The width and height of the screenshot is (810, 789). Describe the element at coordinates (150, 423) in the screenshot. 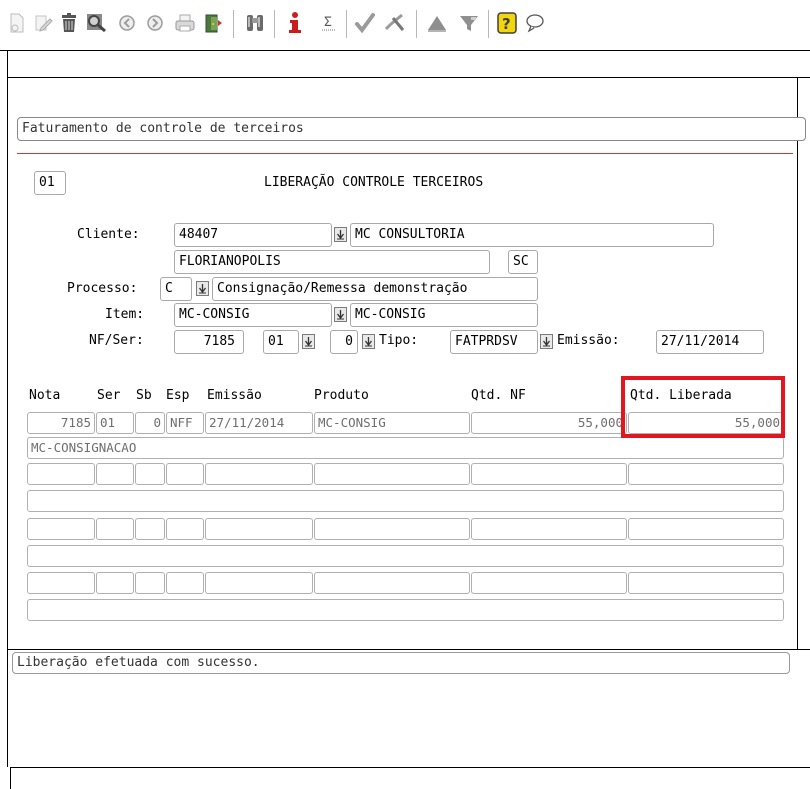

I see `cell-sb: 0` at that location.